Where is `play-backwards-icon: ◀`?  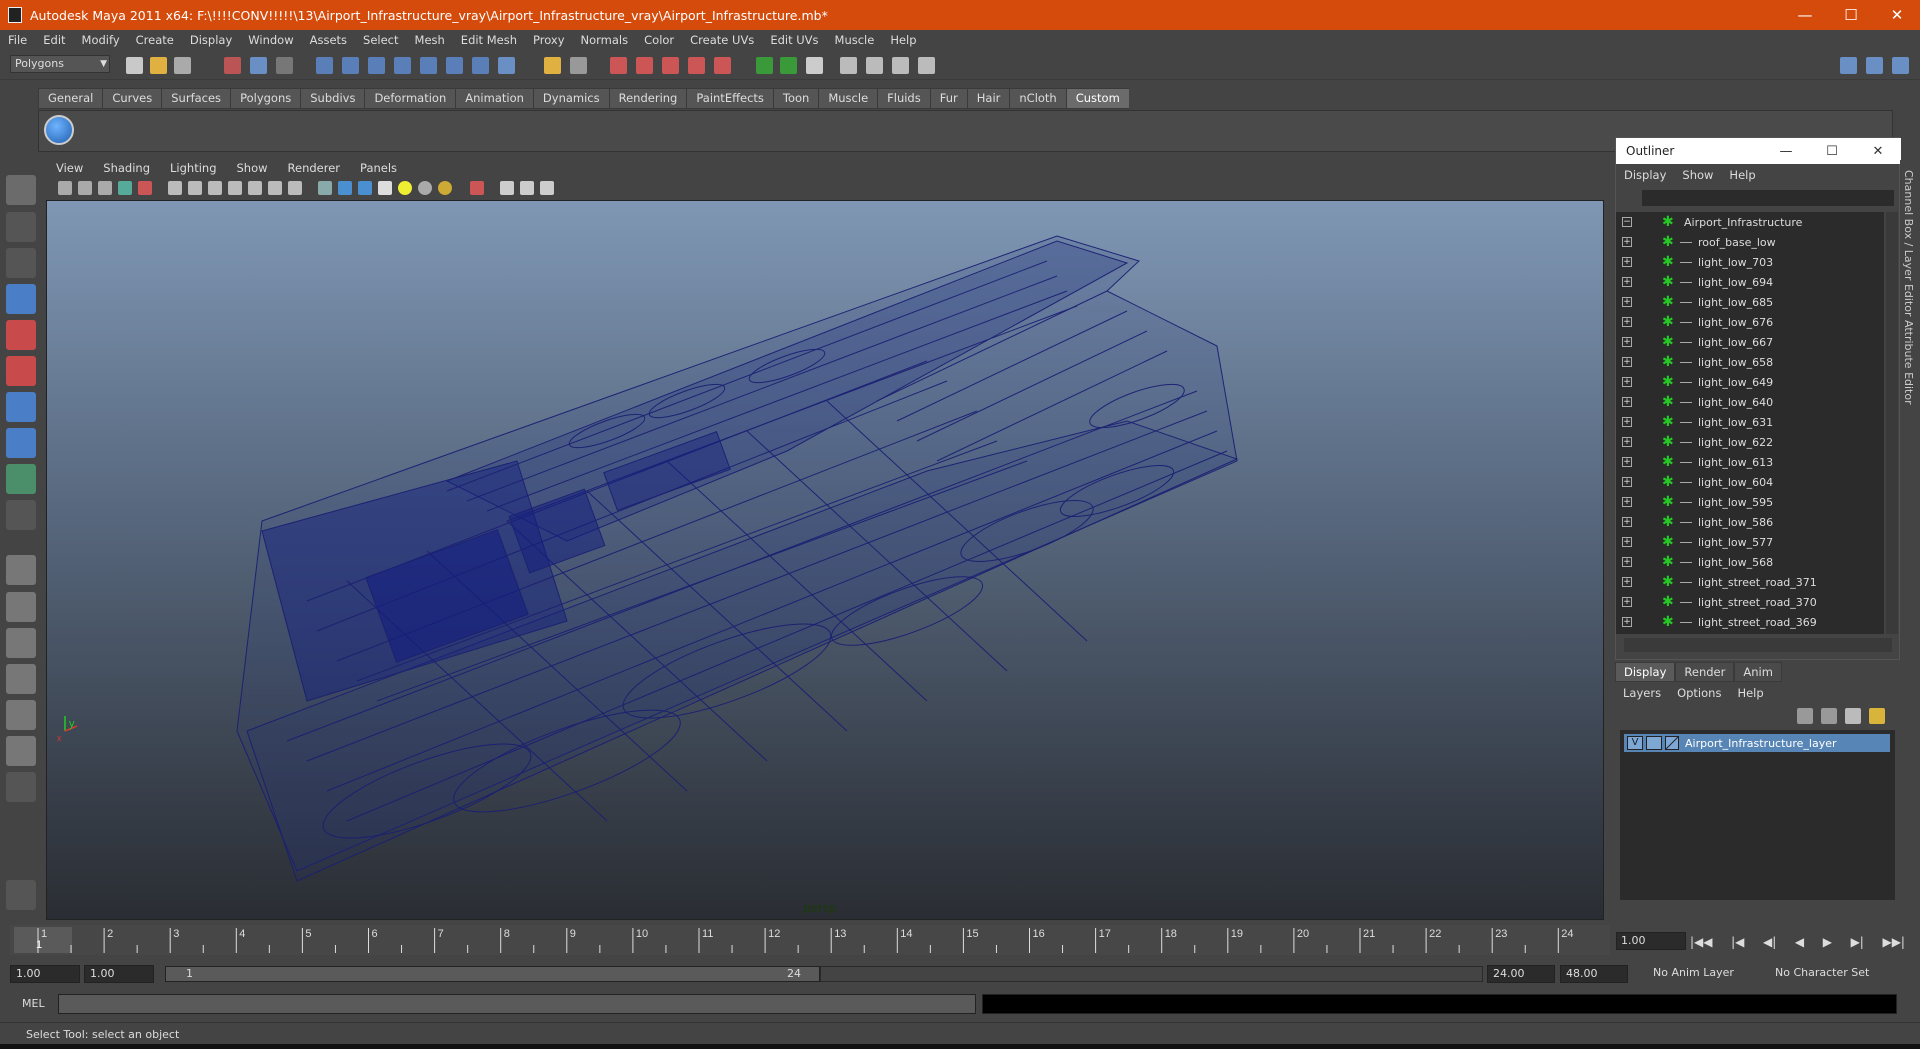
play-backwards-icon: ◀ is located at coordinates (1799, 942).